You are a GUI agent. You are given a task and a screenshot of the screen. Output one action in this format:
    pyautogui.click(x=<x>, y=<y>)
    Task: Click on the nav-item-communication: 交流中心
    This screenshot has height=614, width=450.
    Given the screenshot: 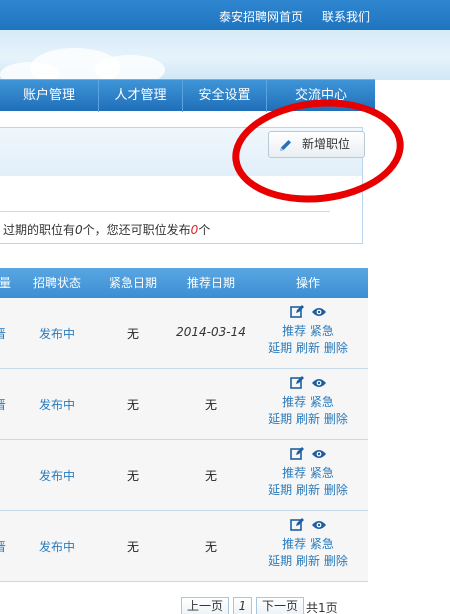 What is the action you would take?
    pyautogui.click(x=320, y=96)
    